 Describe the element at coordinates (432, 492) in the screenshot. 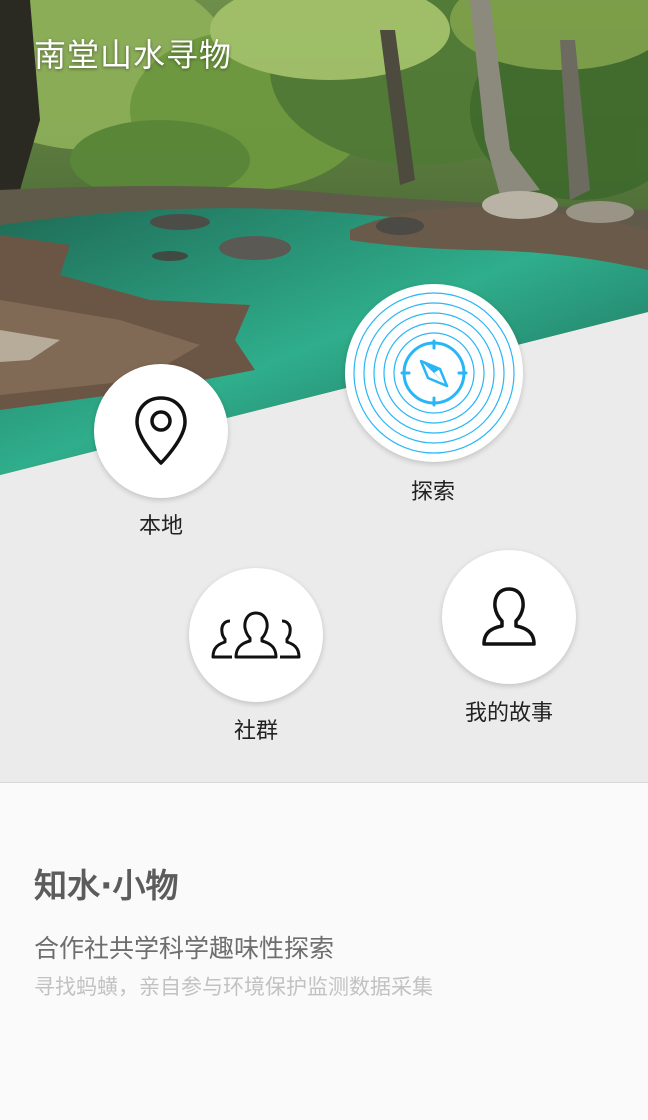

I see `explore-label: 探索` at that location.